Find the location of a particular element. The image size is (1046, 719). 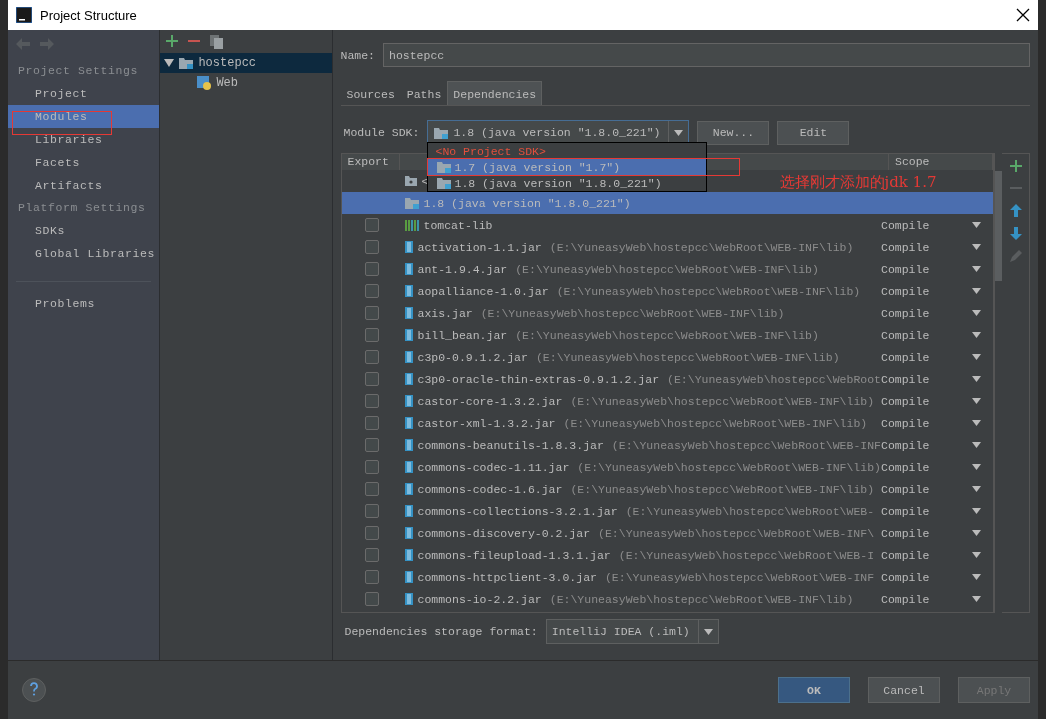

section-title: Project Settings is located at coordinates (78, 71).